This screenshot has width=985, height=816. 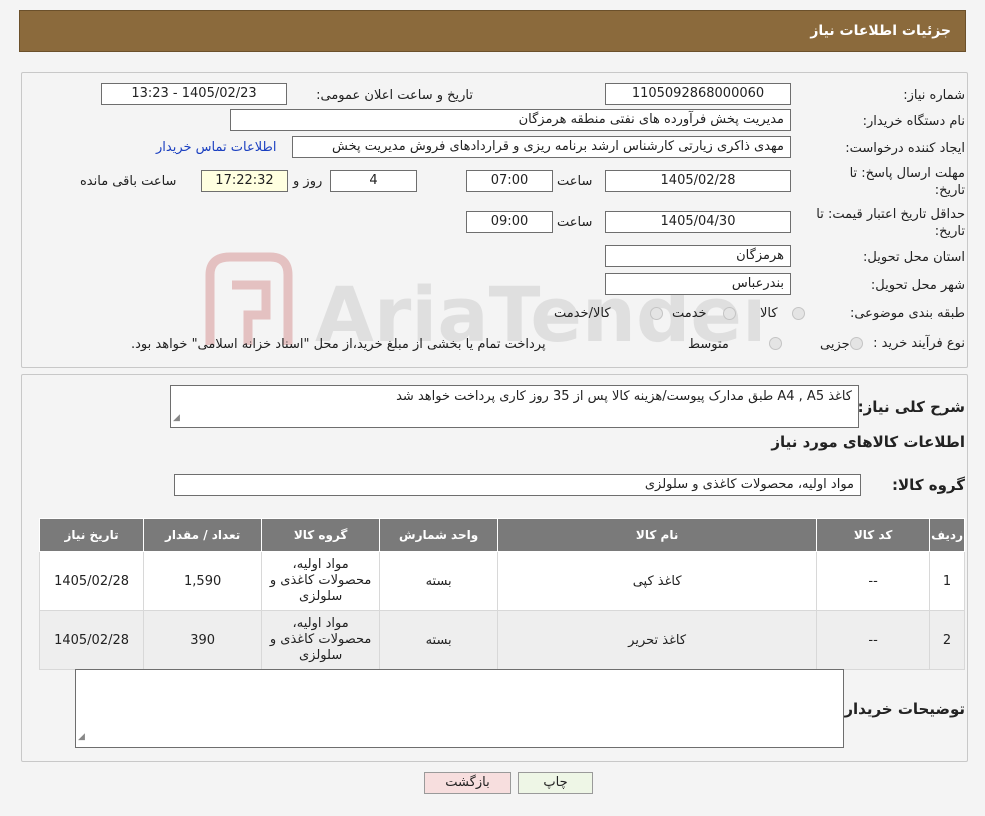 I want to click on category-option-goods-service: کالا/خدمت, so click(x=582, y=313).